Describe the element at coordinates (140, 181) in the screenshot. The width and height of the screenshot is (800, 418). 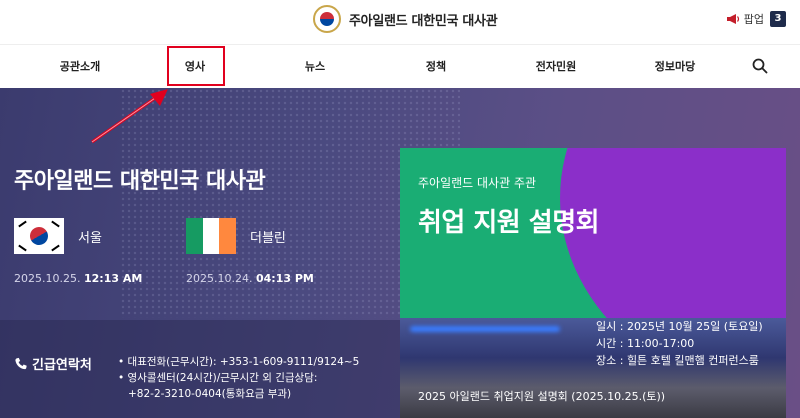
I see `hero-title: 주아일랜드 대한민국 대사관` at that location.